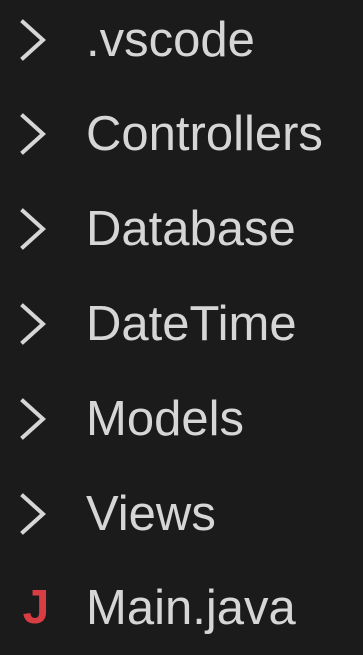 The width and height of the screenshot is (363, 655). Describe the element at coordinates (165, 418) in the screenshot. I see `tree-item-label: Models` at that location.